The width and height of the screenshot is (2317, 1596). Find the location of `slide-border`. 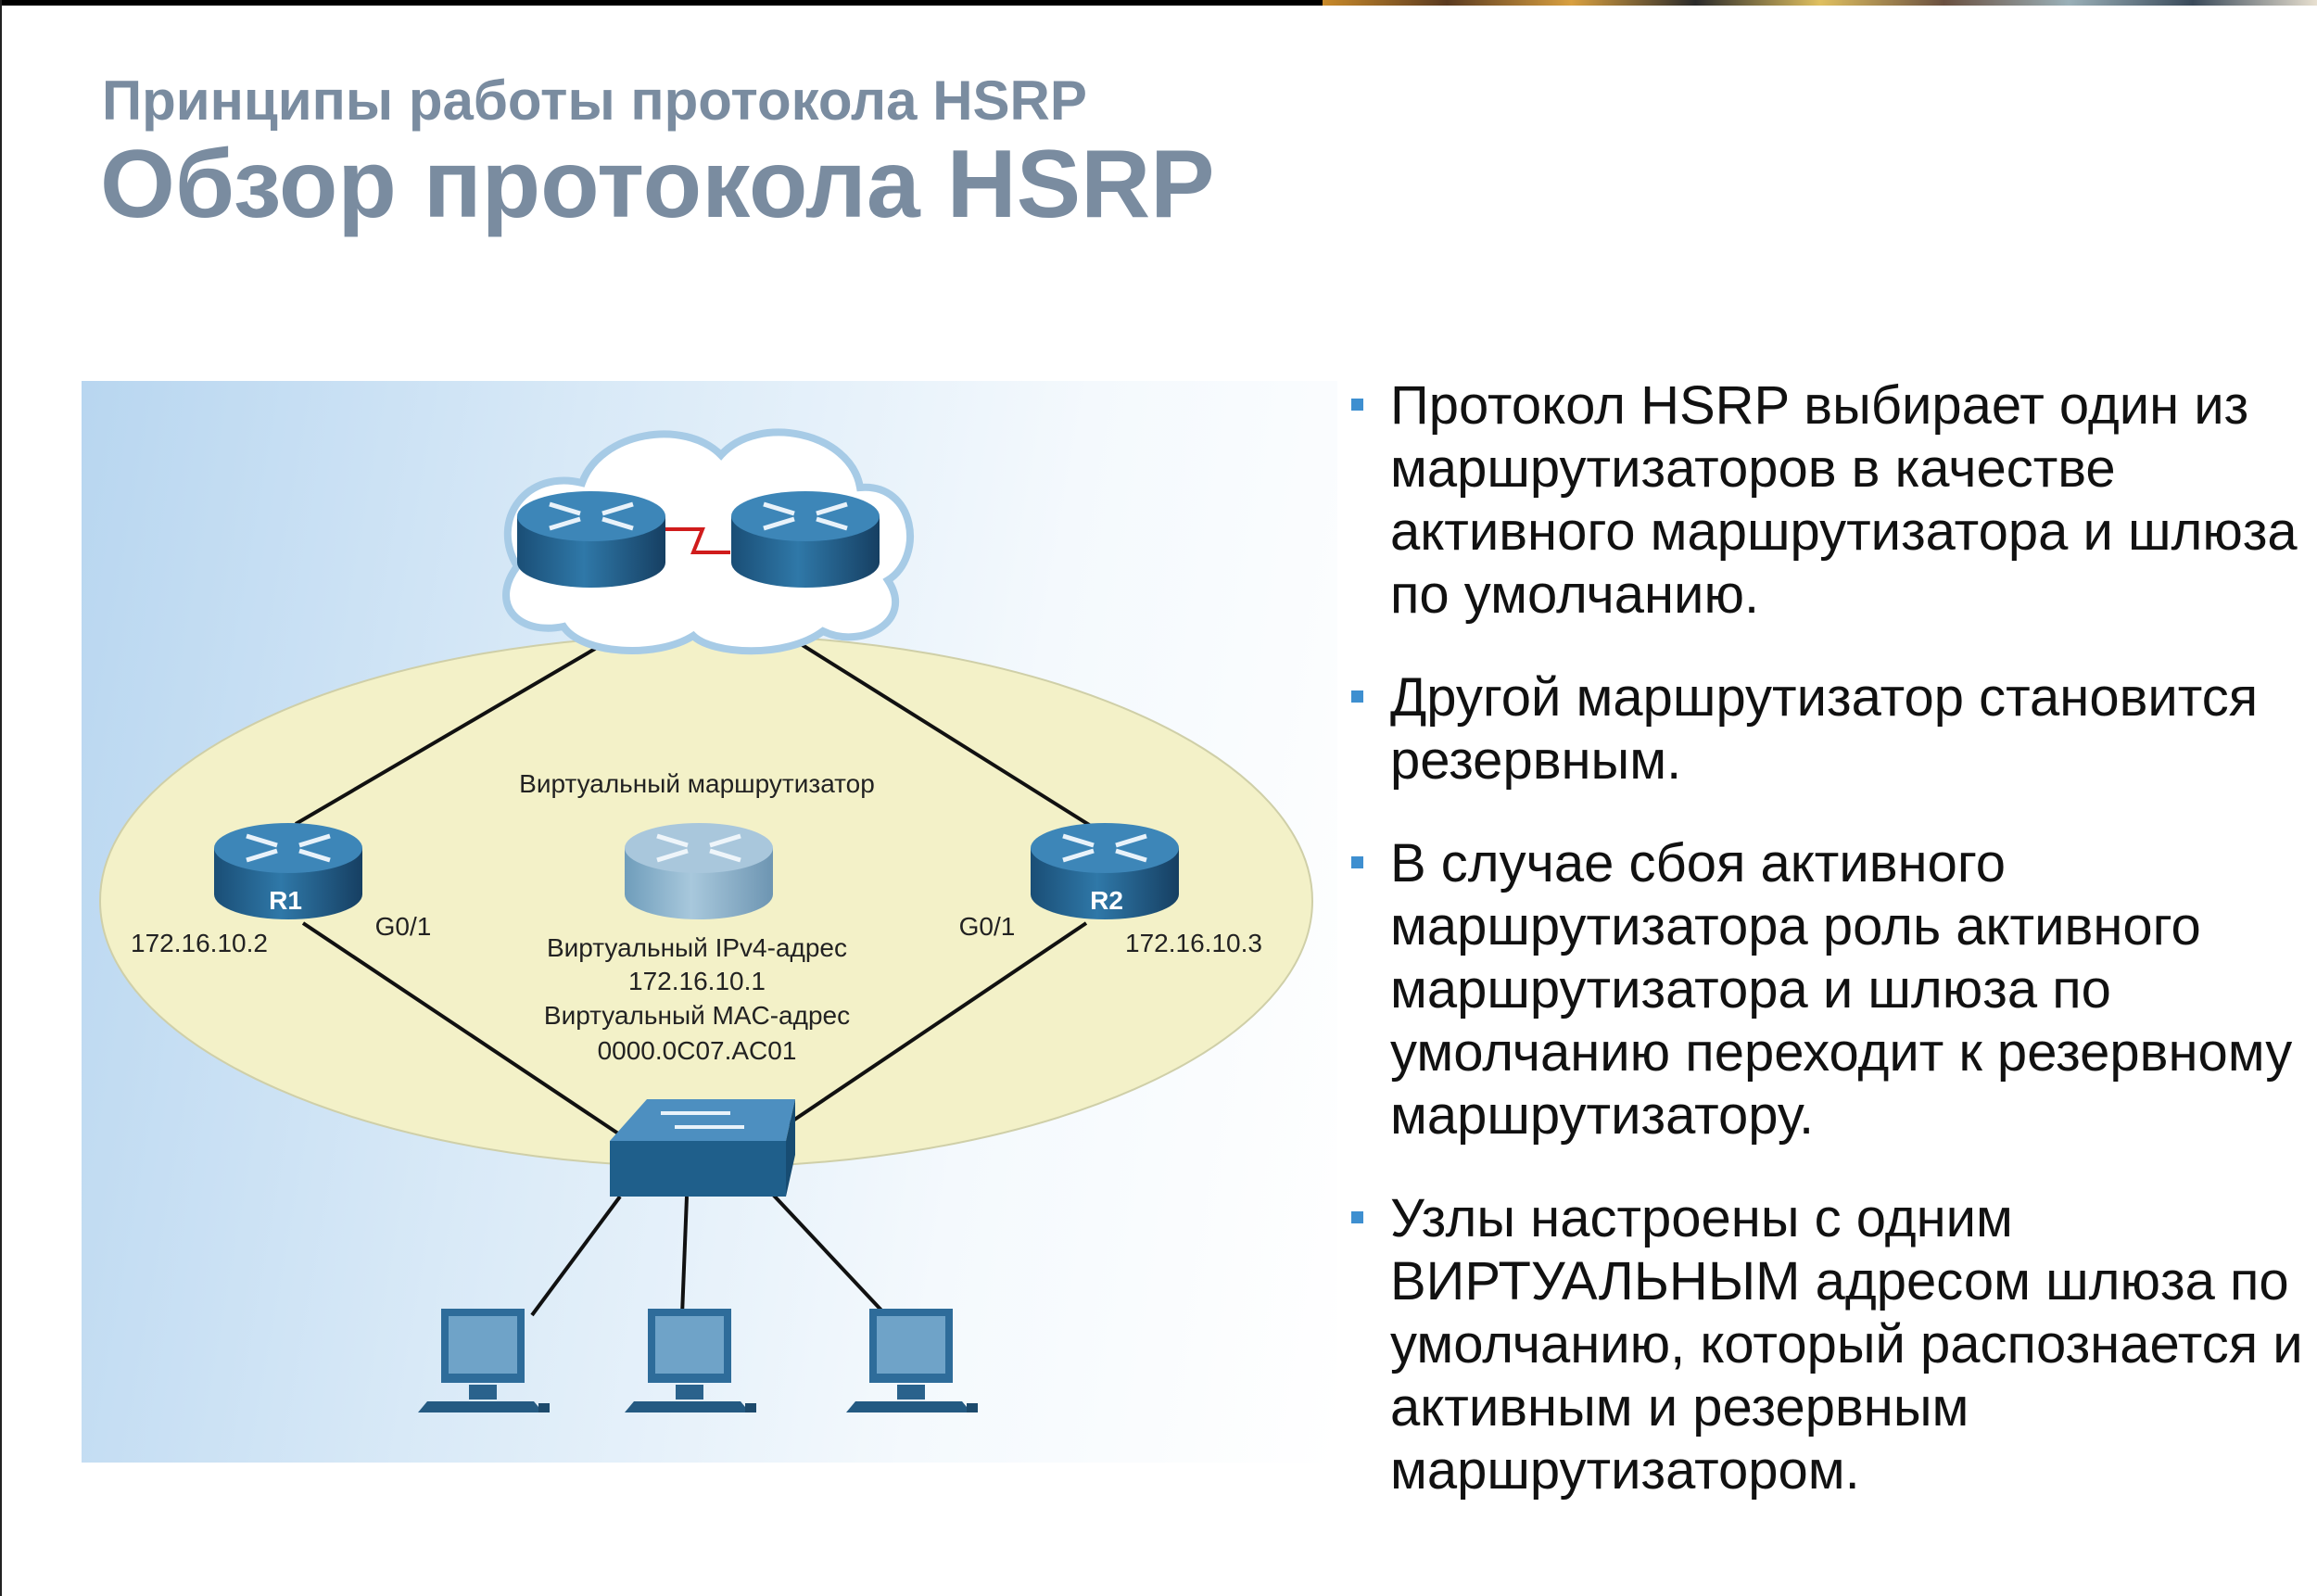

slide-border is located at coordinates (1, 798).